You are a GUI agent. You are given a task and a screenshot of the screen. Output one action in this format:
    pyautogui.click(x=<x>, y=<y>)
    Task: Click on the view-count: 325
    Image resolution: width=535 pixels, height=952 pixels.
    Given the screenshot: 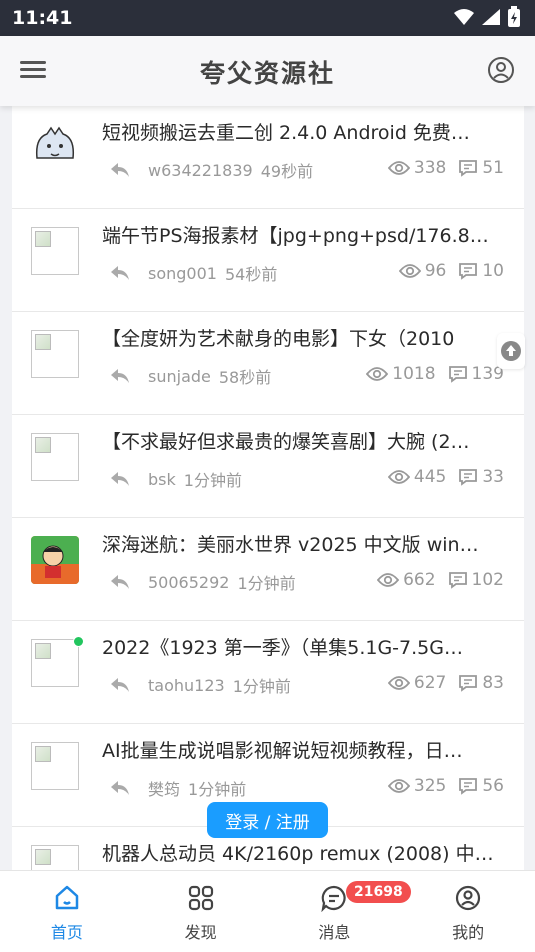 What is the action you would take?
    pyautogui.click(x=430, y=786)
    